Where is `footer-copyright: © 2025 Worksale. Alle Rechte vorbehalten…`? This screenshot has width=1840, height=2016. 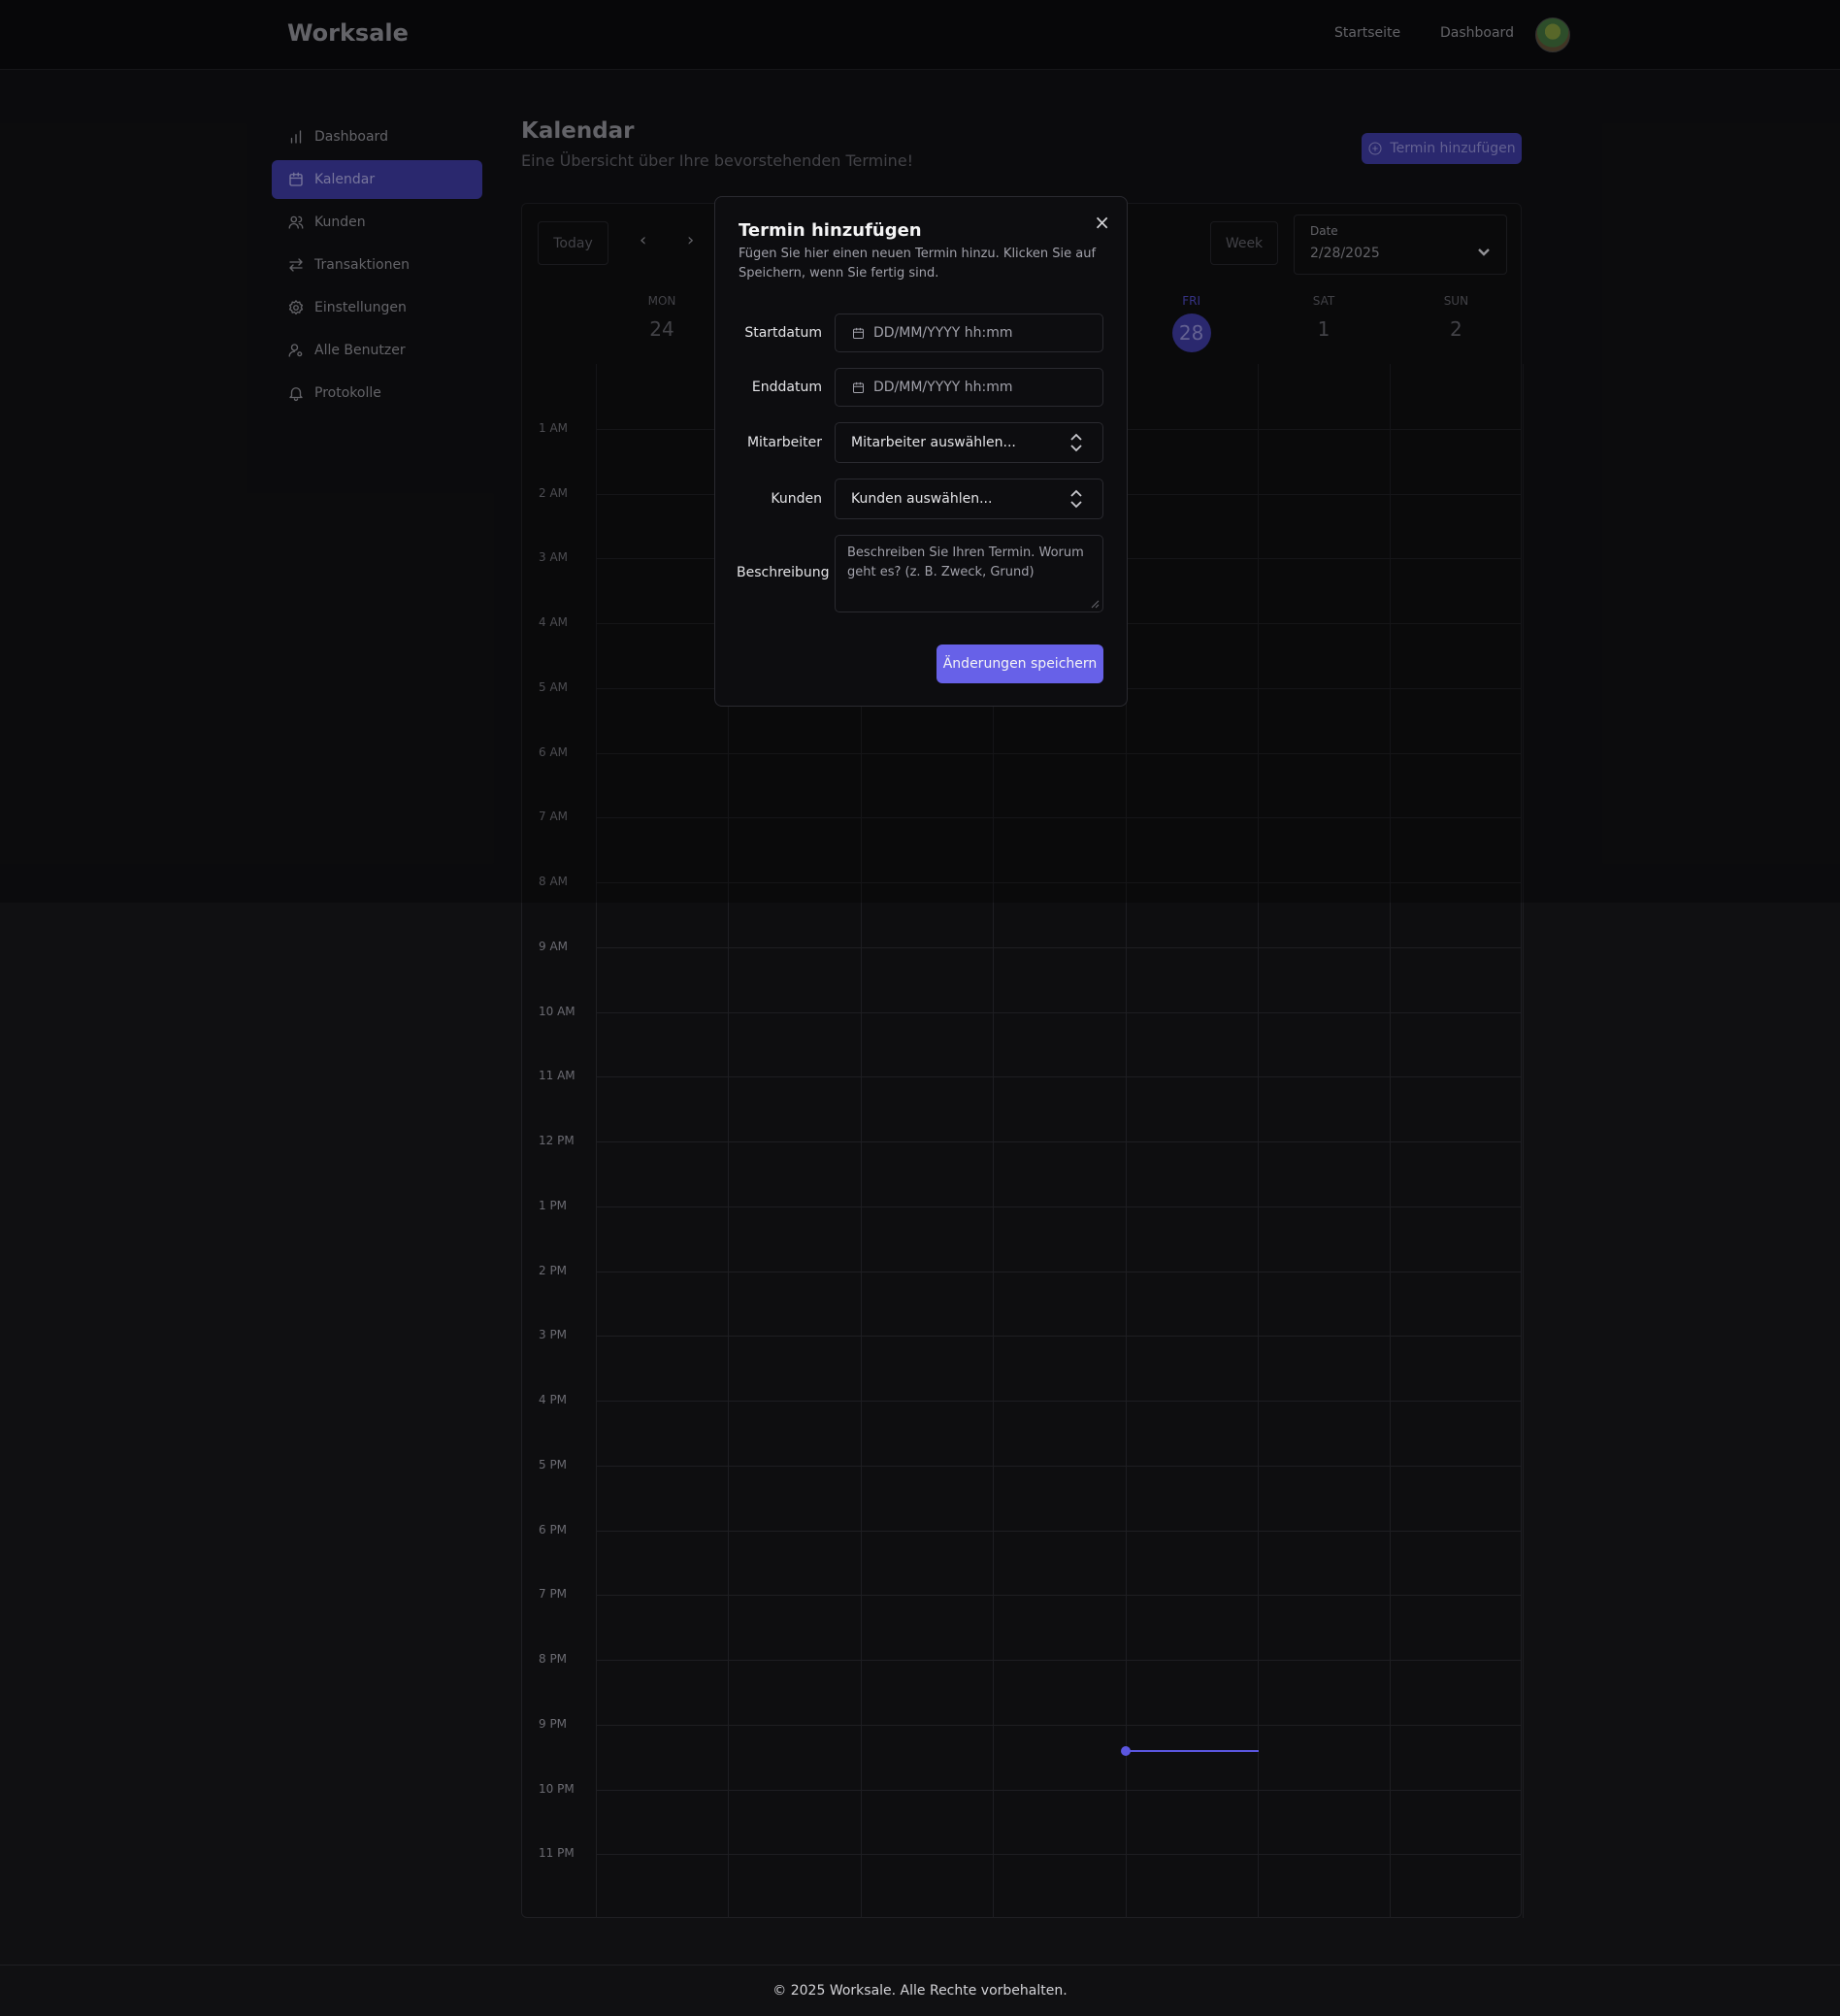 footer-copyright: © 2025 Worksale. Alle Rechte vorbehalten… is located at coordinates (920, 1991).